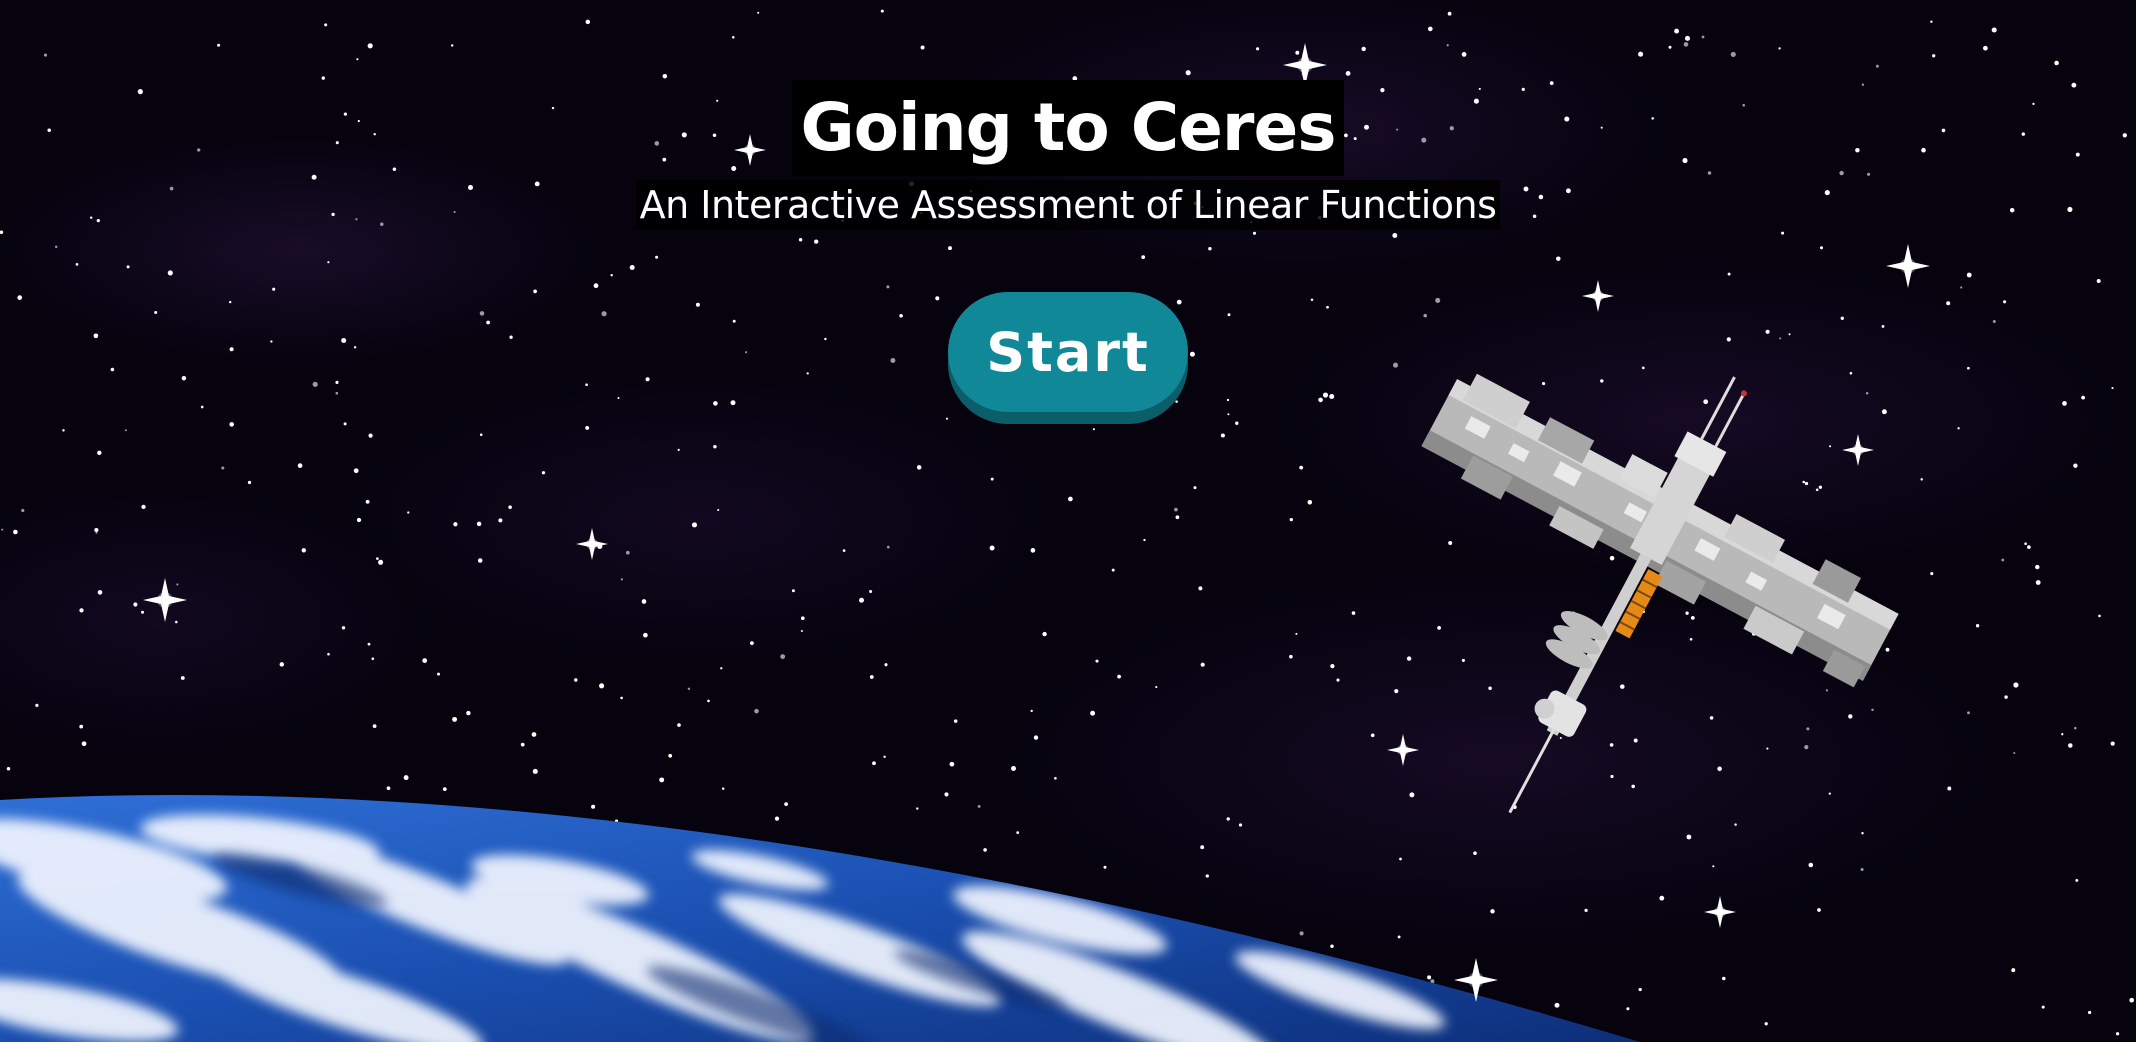 This screenshot has width=2136, height=1042. Describe the element at coordinates (1068, 128) in the screenshot. I see `page-title: Going to Ceres` at that location.